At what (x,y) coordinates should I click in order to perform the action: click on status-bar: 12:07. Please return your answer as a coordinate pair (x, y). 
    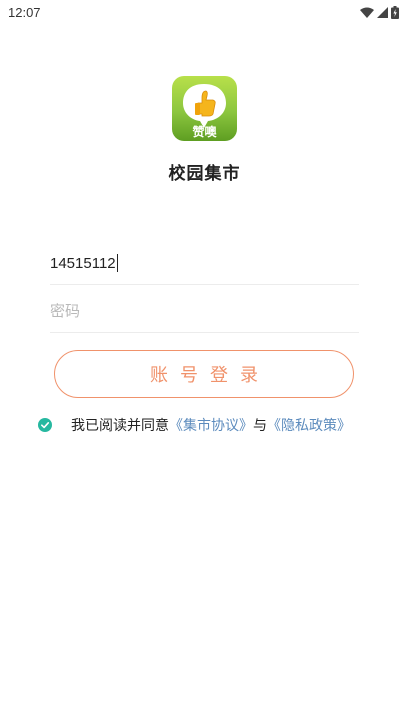
    Looking at the image, I should click on (204, 12).